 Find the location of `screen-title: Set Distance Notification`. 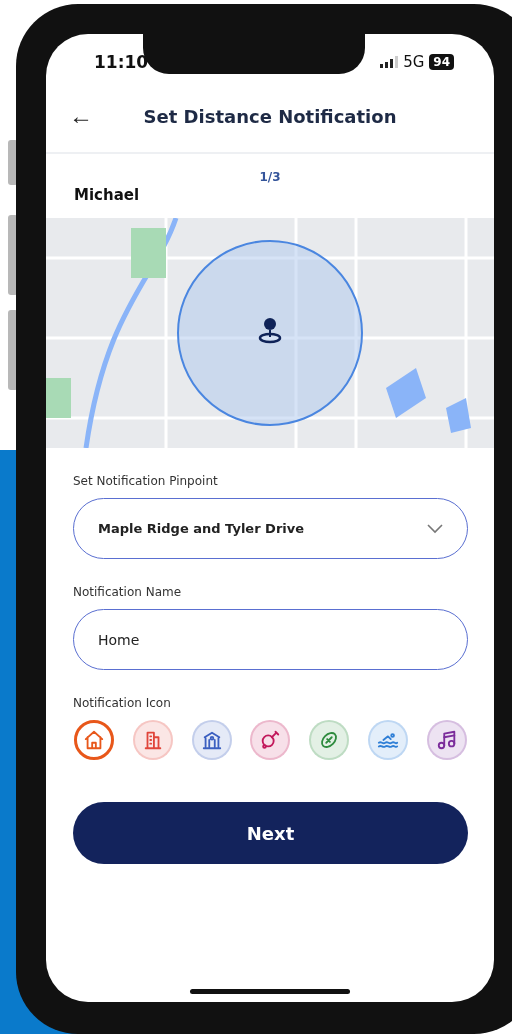

screen-title: Set Distance Notification is located at coordinates (270, 116).